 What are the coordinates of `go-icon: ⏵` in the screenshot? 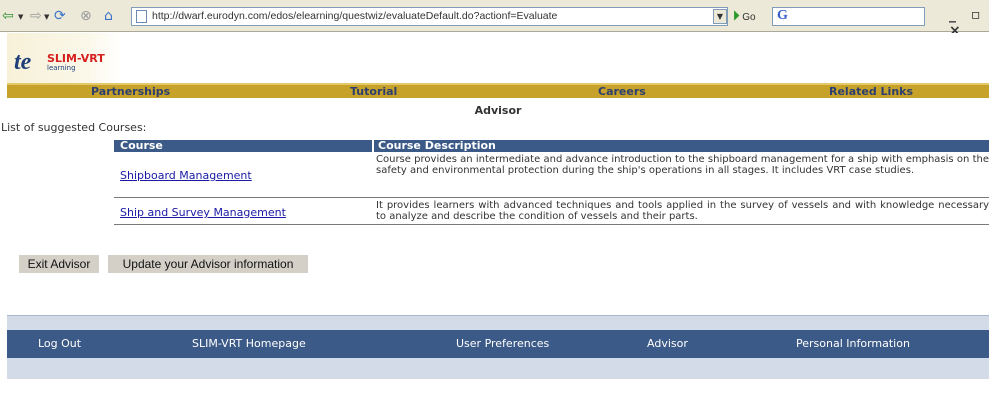 It's located at (736, 15).